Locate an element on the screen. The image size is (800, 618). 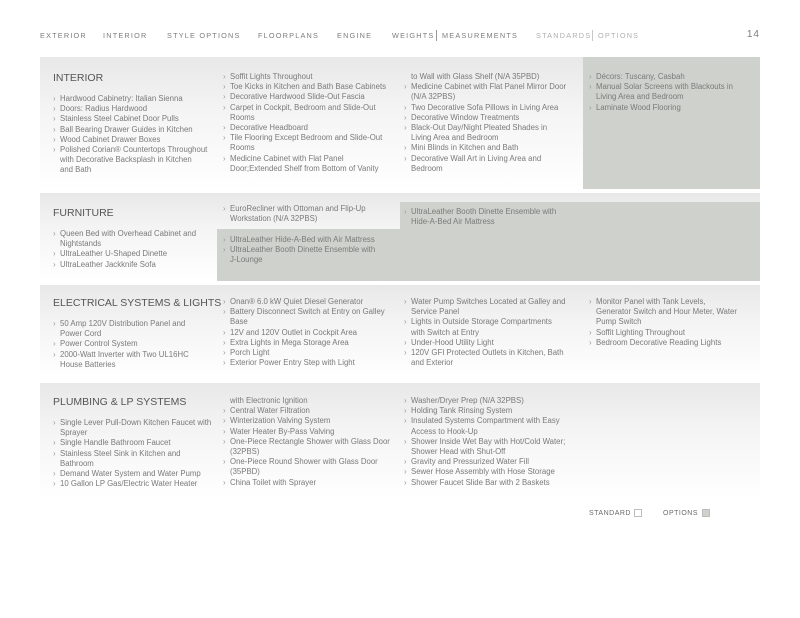
list-item: Insulated Systems Compartment with Easy is located at coordinates (494, 421).